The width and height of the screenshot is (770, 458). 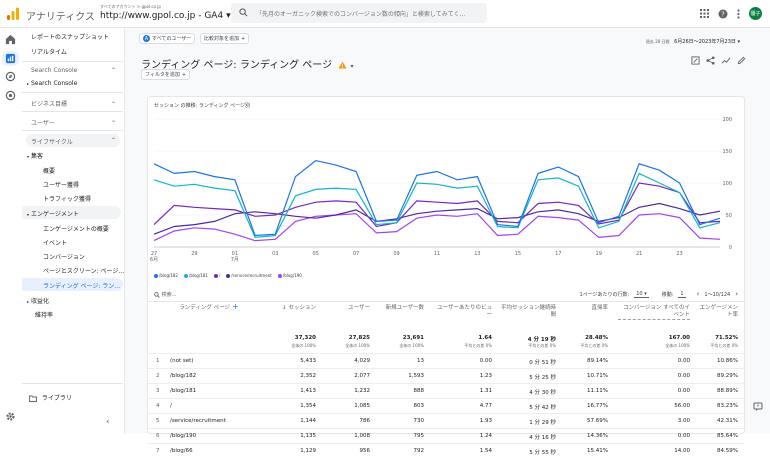 I want to click on col-header-landing-page: ランディング ページ, so click(x=204, y=308).